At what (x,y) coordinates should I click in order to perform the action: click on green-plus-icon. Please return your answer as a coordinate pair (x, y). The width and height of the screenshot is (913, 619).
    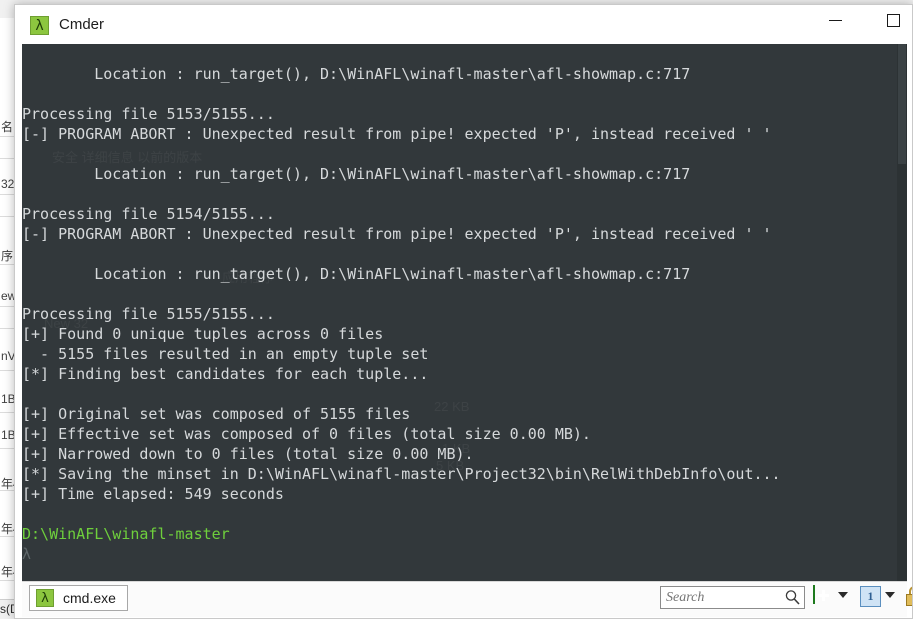
    Looking at the image, I should click on (814, 594).